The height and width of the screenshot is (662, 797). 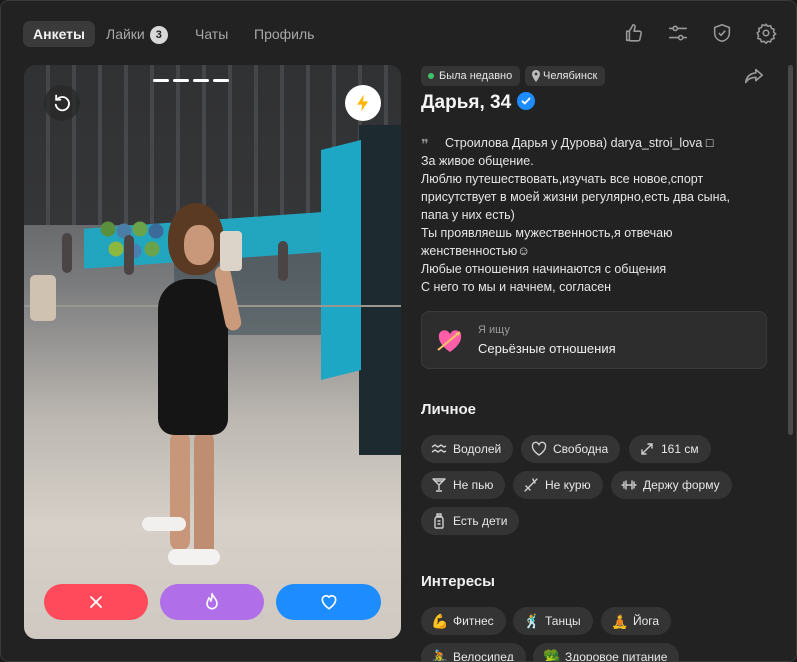 What do you see at coordinates (547, 233) in the screenshot?
I see `bio-line: Ты проявляешь мужественность,я отвечаю` at bounding box center [547, 233].